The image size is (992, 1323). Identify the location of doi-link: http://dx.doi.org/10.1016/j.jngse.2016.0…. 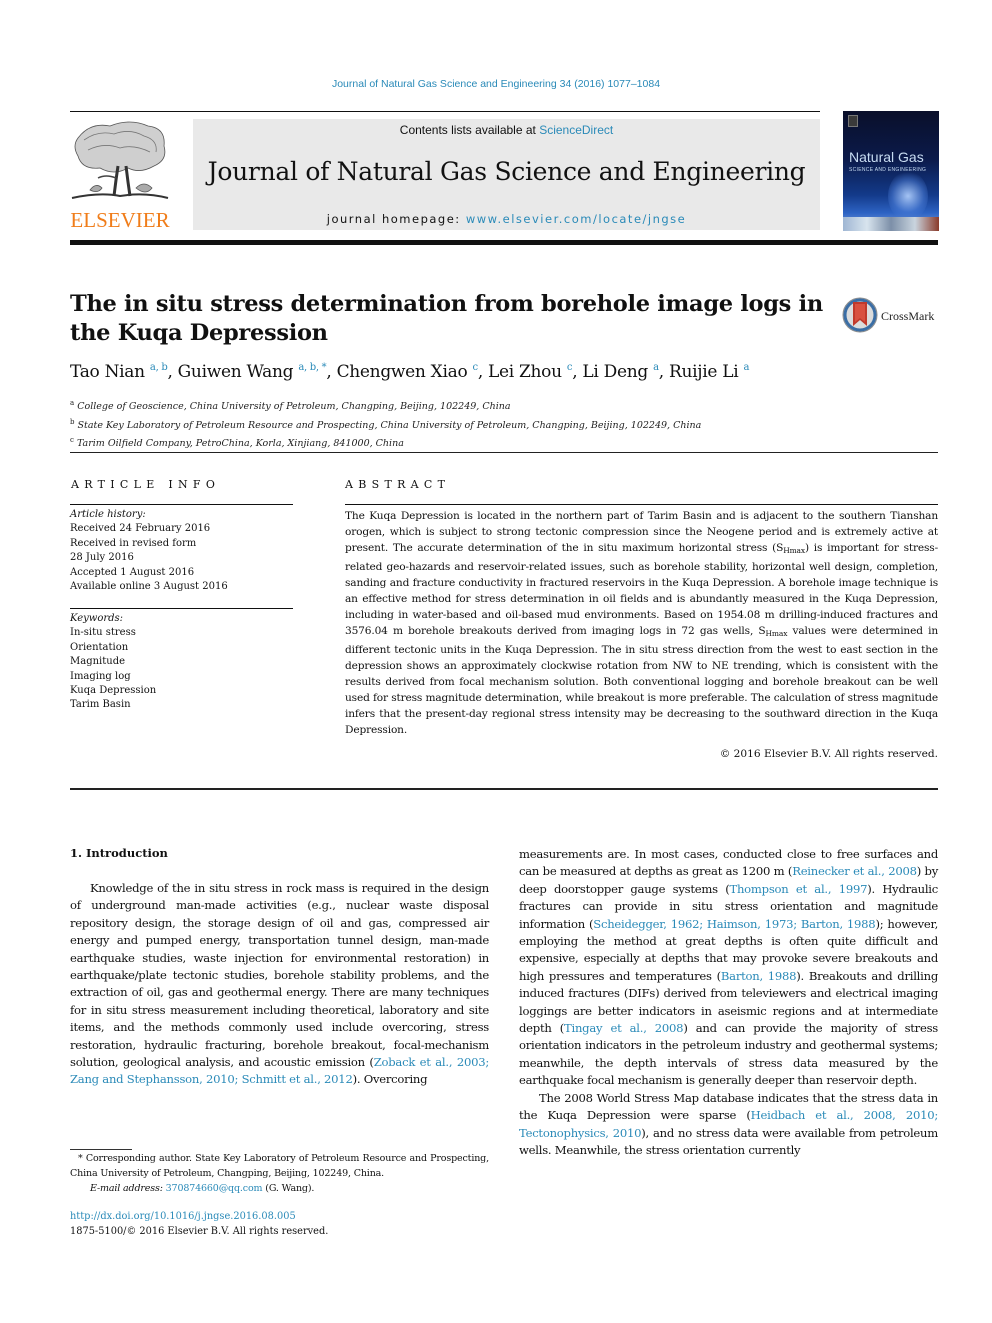
(183, 1216).